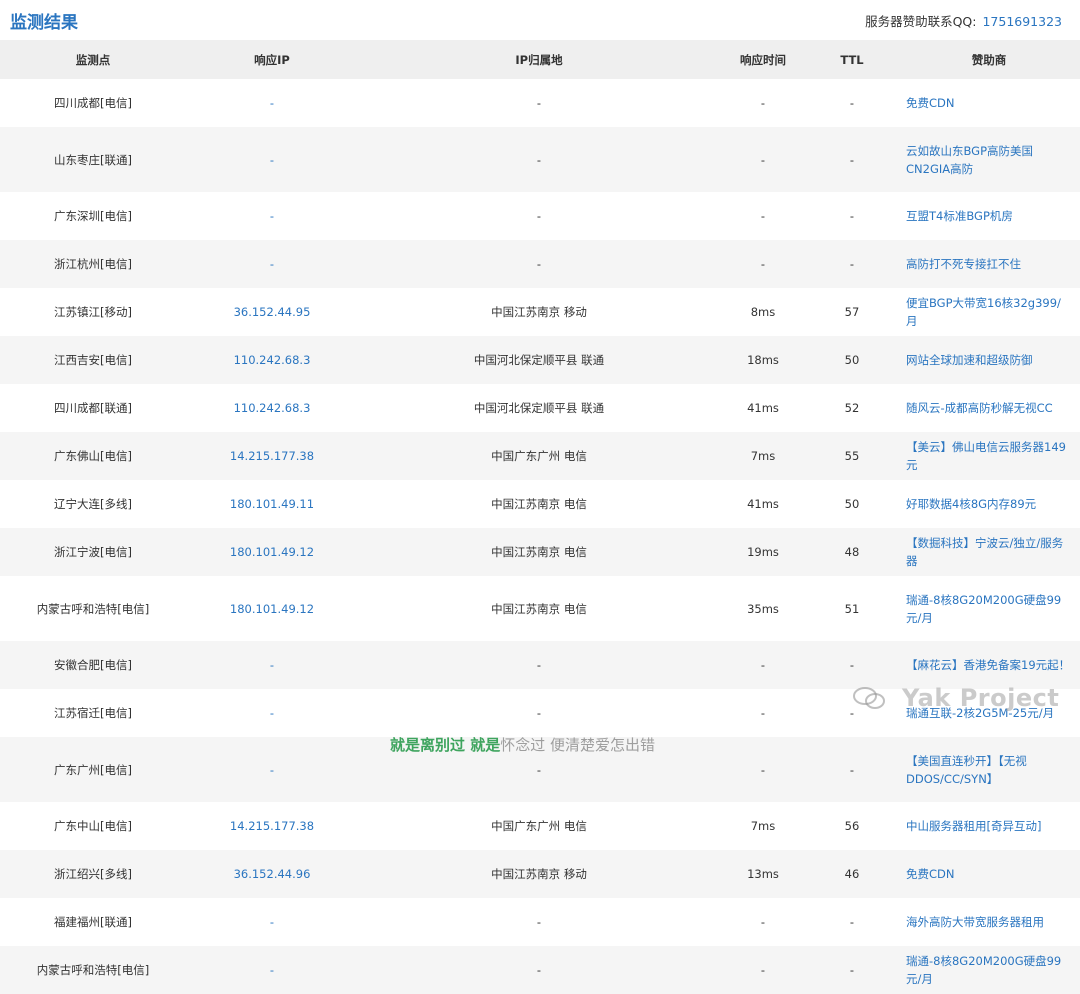 This screenshot has width=1080, height=994. I want to click on cell-sponsor-link: 便宜BGP大带宽16核32g399/月, so click(989, 312).